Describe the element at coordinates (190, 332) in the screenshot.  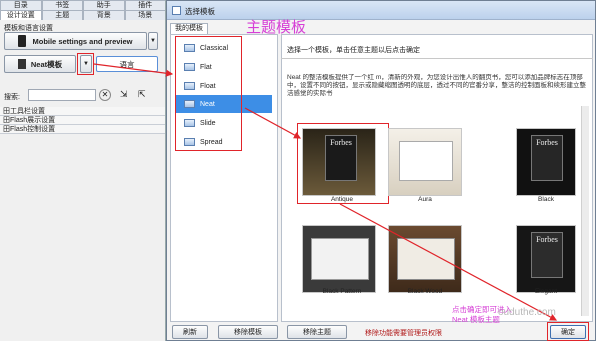
I see `refresh-button: 刷新` at that location.